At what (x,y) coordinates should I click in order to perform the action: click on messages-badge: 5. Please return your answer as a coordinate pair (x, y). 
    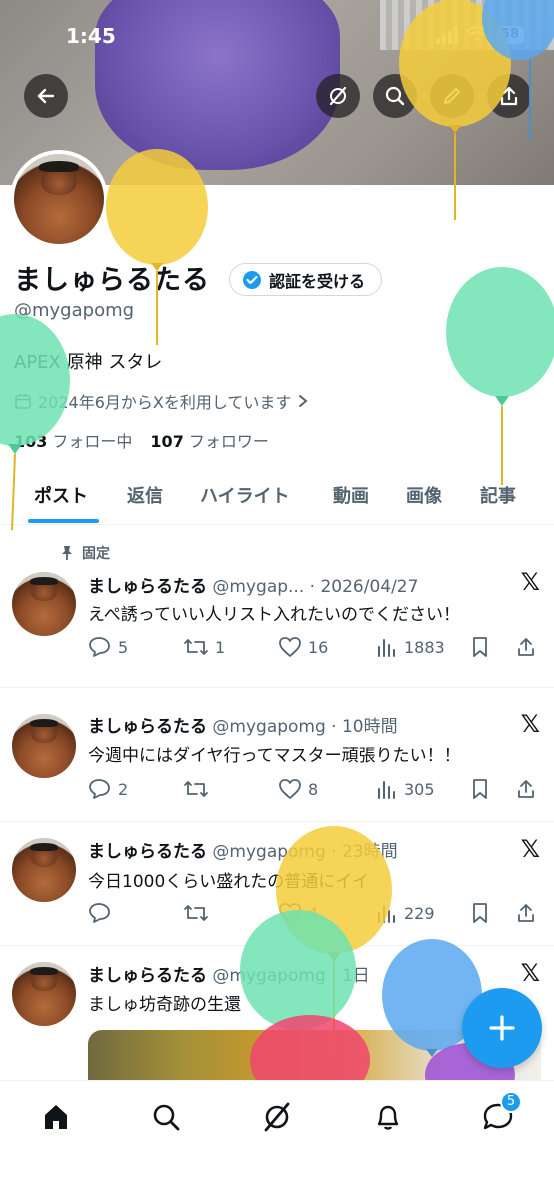
    Looking at the image, I should click on (511, 1102).